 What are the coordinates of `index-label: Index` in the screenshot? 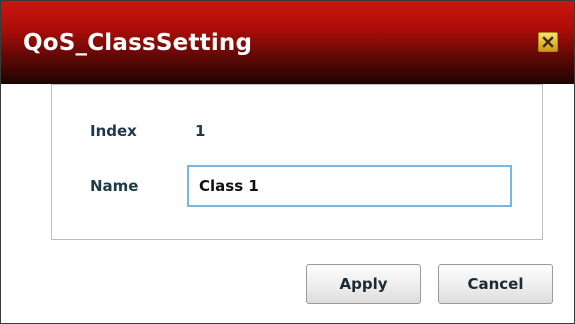 It's located at (113, 131).